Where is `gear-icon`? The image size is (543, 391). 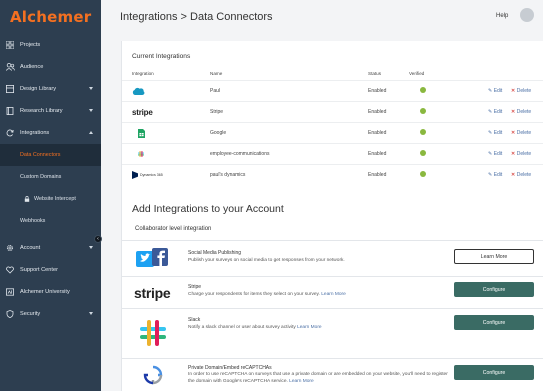 gear-icon is located at coordinates (10, 248).